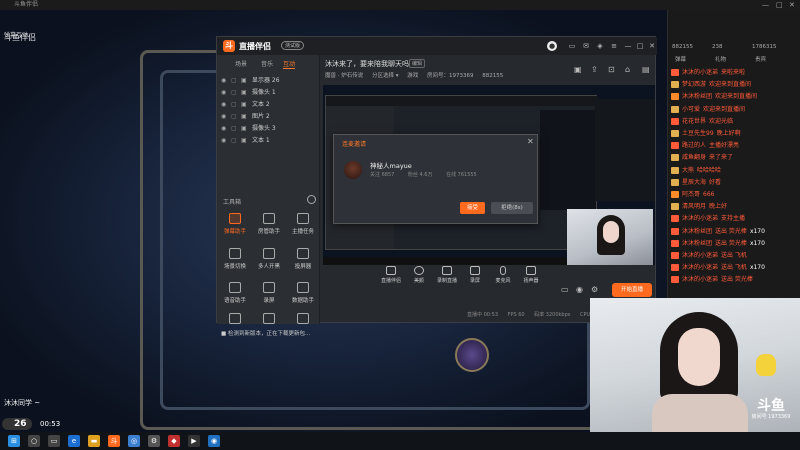 The image size is (800, 450). Describe the element at coordinates (419, 275) in the screenshot. I see `bottom-tool-beauty: 美颜` at that location.